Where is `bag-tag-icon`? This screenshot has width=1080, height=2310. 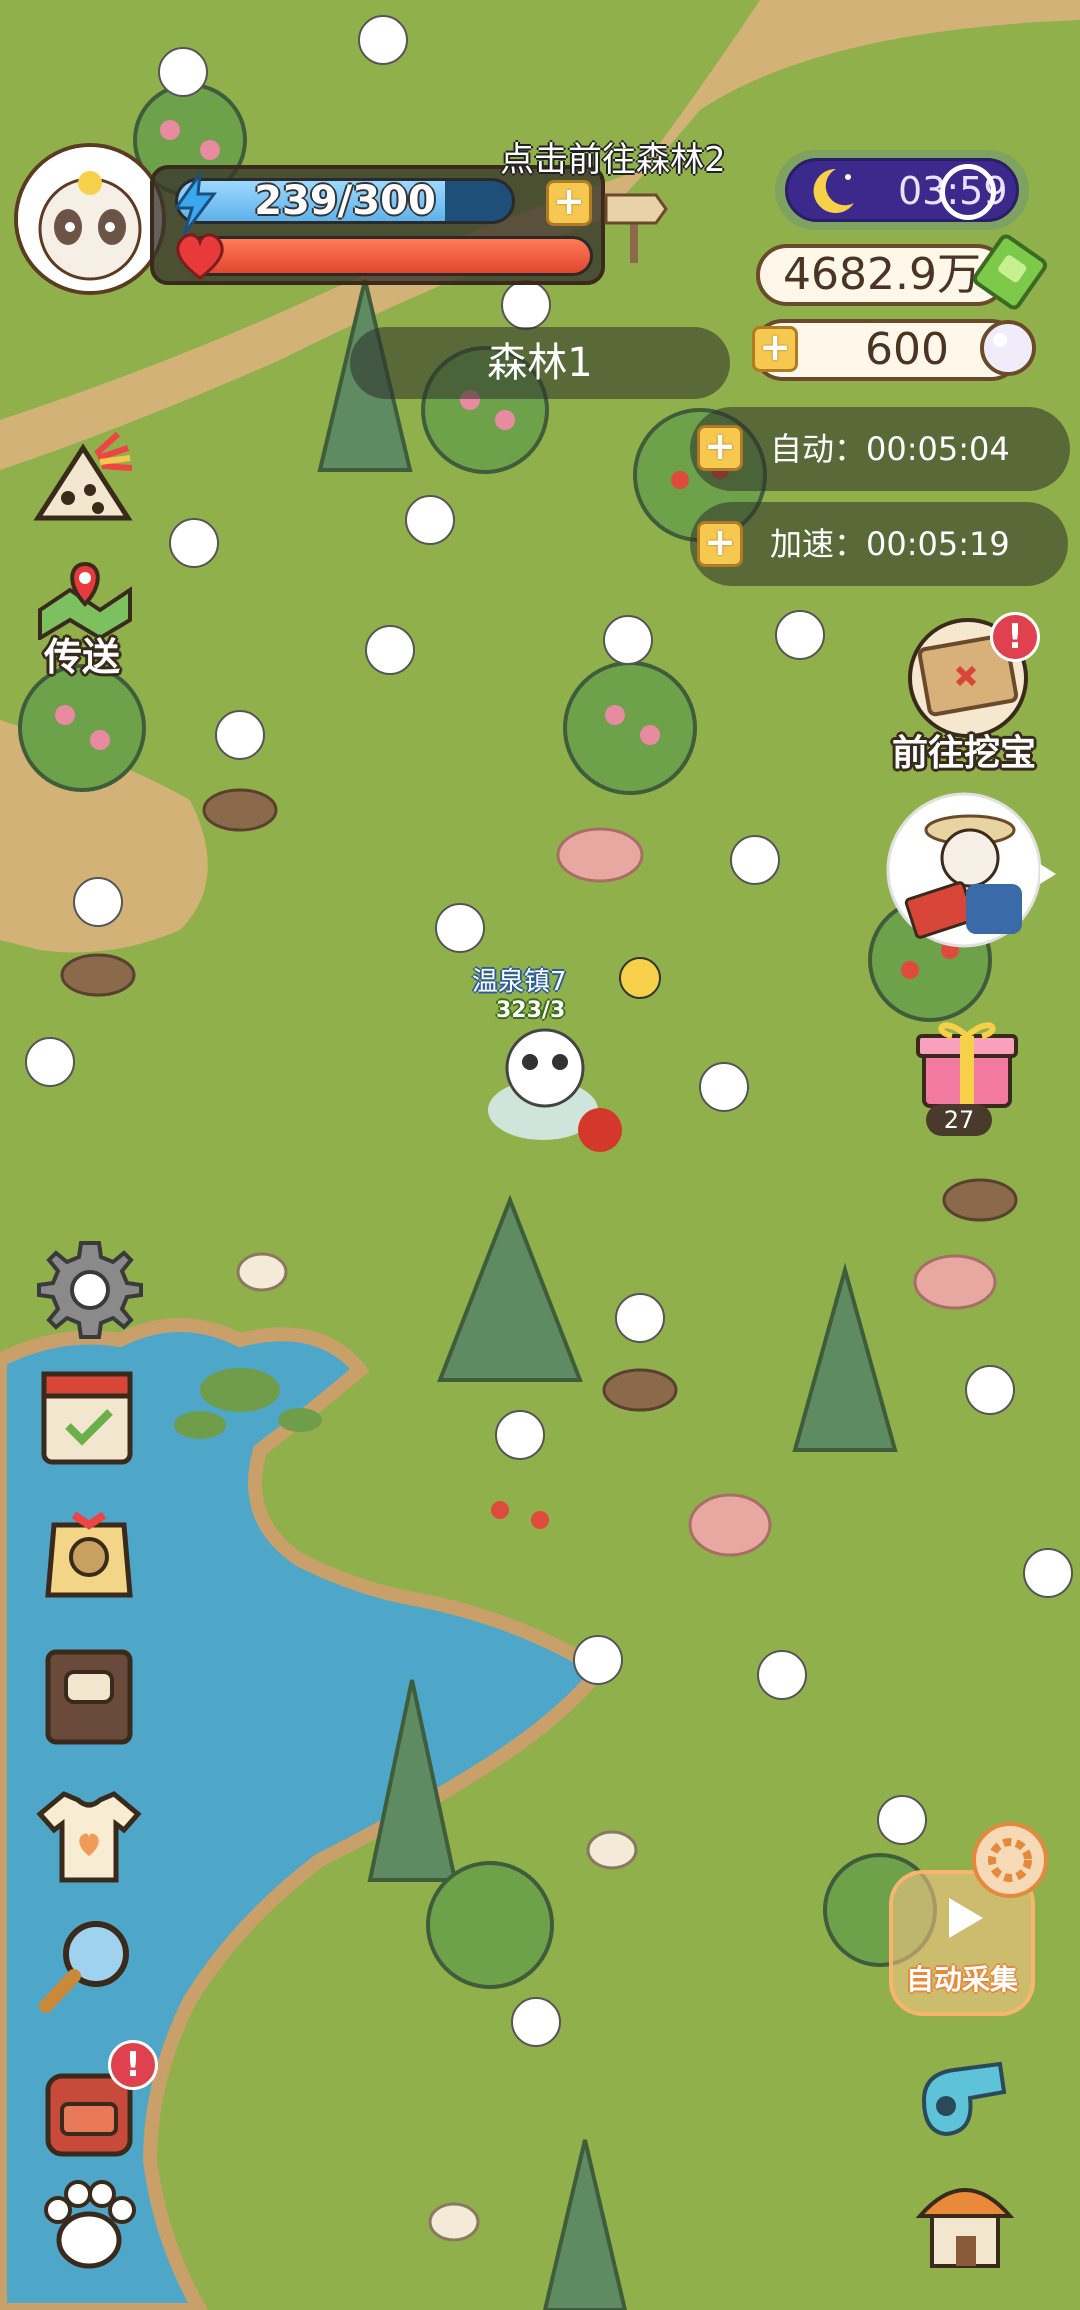
bag-tag-icon is located at coordinates (89, 1550).